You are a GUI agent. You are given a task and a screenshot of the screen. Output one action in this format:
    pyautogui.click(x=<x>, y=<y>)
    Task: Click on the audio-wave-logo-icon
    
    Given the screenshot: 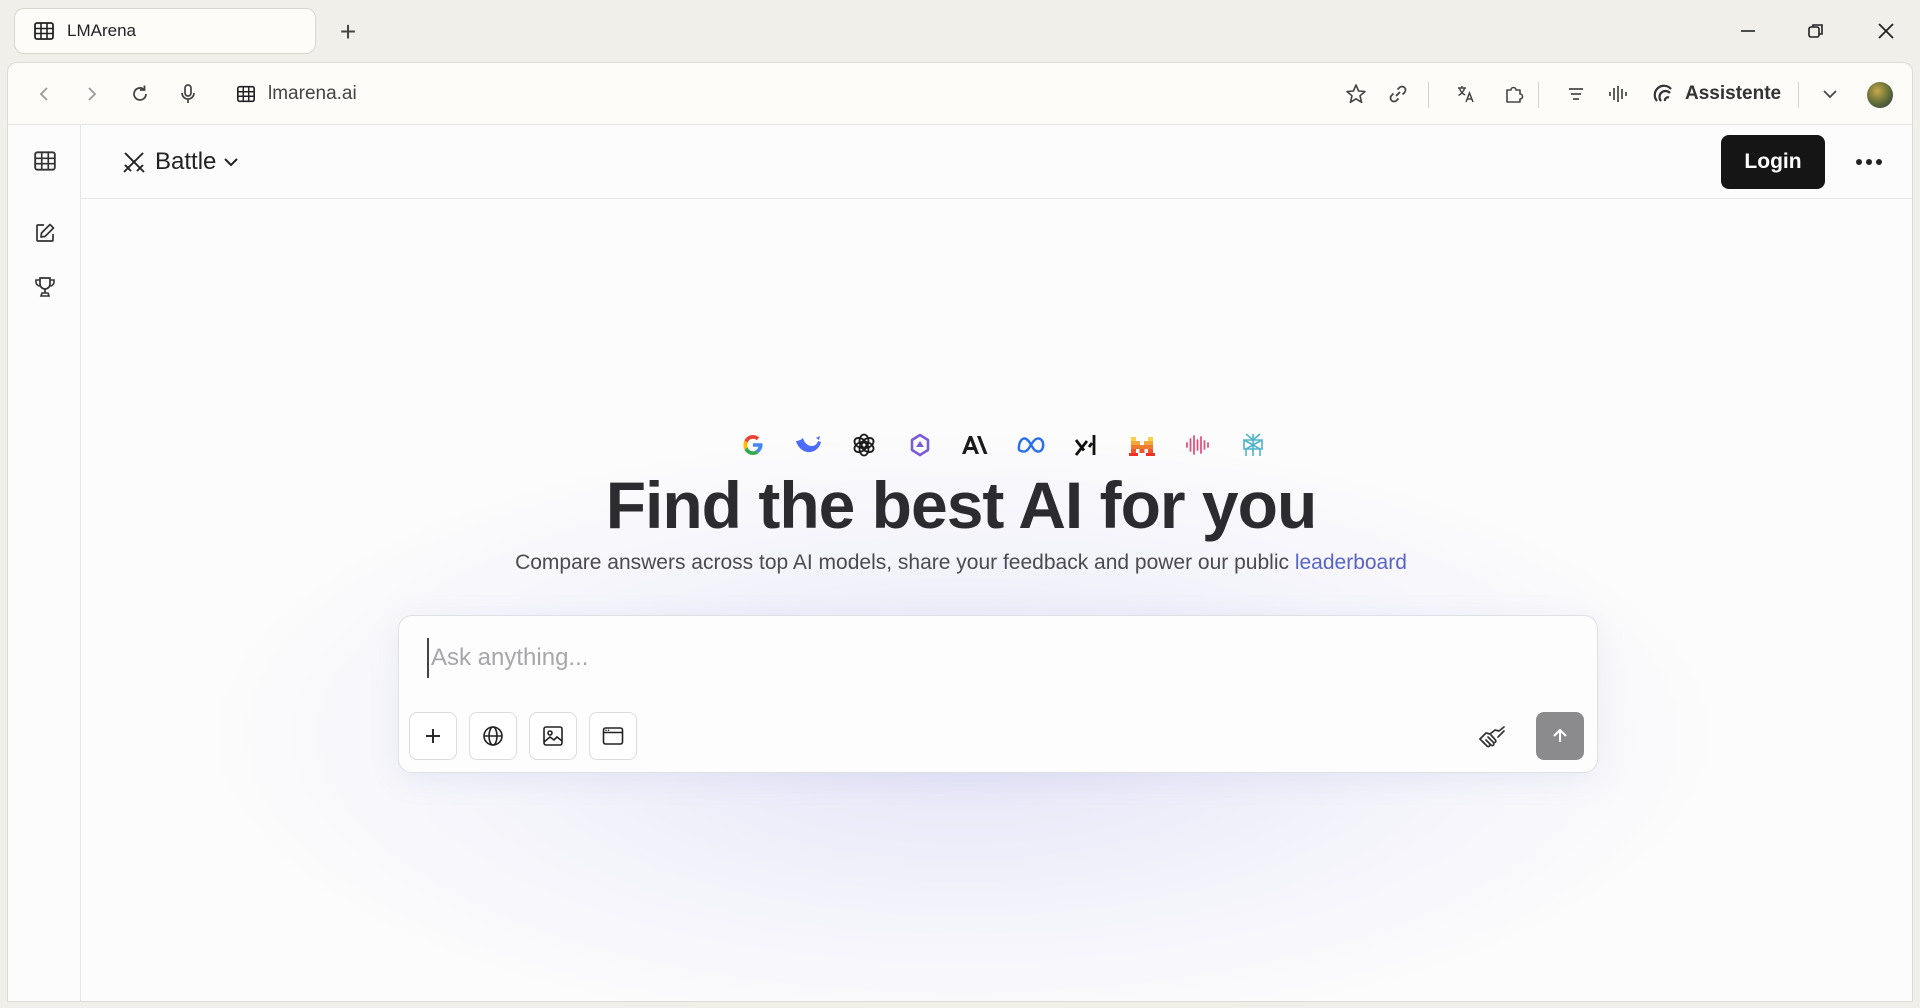 What is the action you would take?
    pyautogui.click(x=1197, y=445)
    